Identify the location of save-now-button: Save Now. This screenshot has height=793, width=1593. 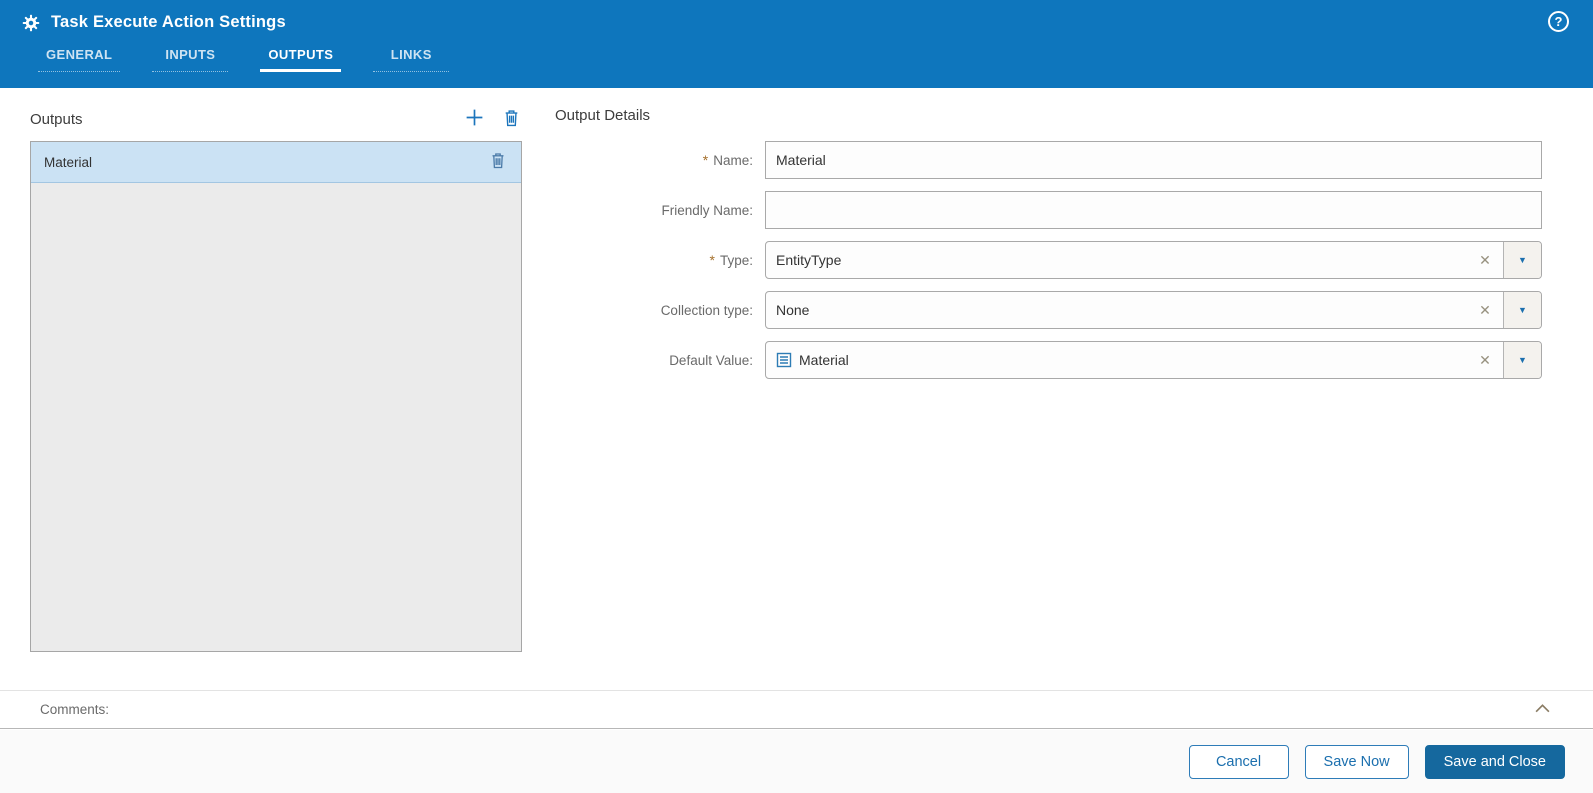
(1356, 761).